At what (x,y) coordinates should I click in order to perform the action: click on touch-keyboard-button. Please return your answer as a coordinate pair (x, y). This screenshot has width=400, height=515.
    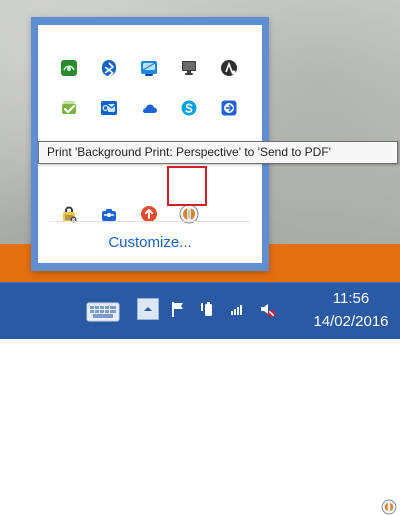
    Looking at the image, I should click on (103, 312).